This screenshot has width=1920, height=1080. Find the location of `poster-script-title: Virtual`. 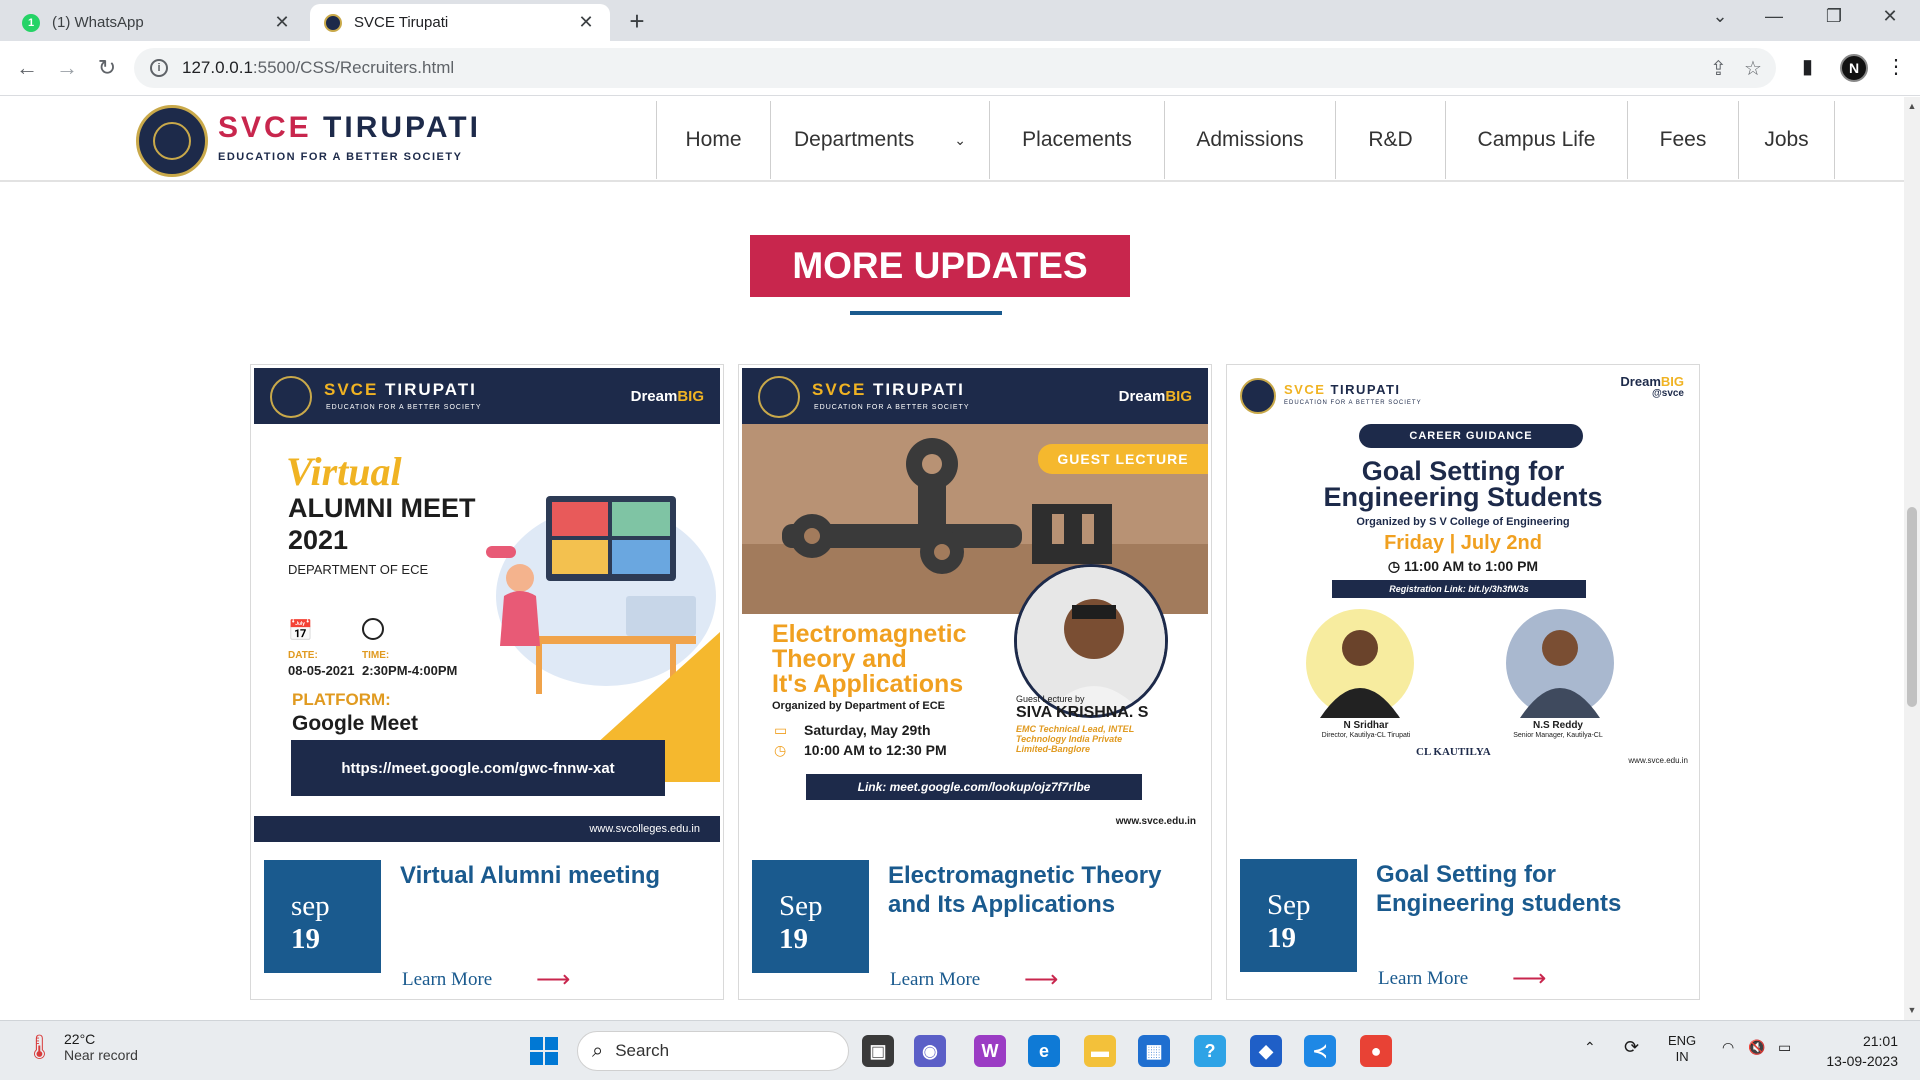

poster-script-title: Virtual is located at coordinates (344, 471).